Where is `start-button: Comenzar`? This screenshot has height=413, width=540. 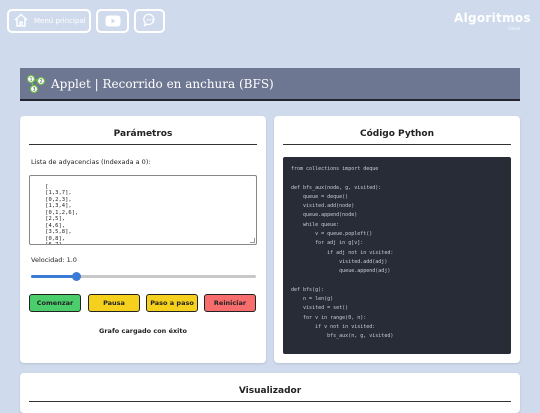 start-button: Comenzar is located at coordinates (55, 303).